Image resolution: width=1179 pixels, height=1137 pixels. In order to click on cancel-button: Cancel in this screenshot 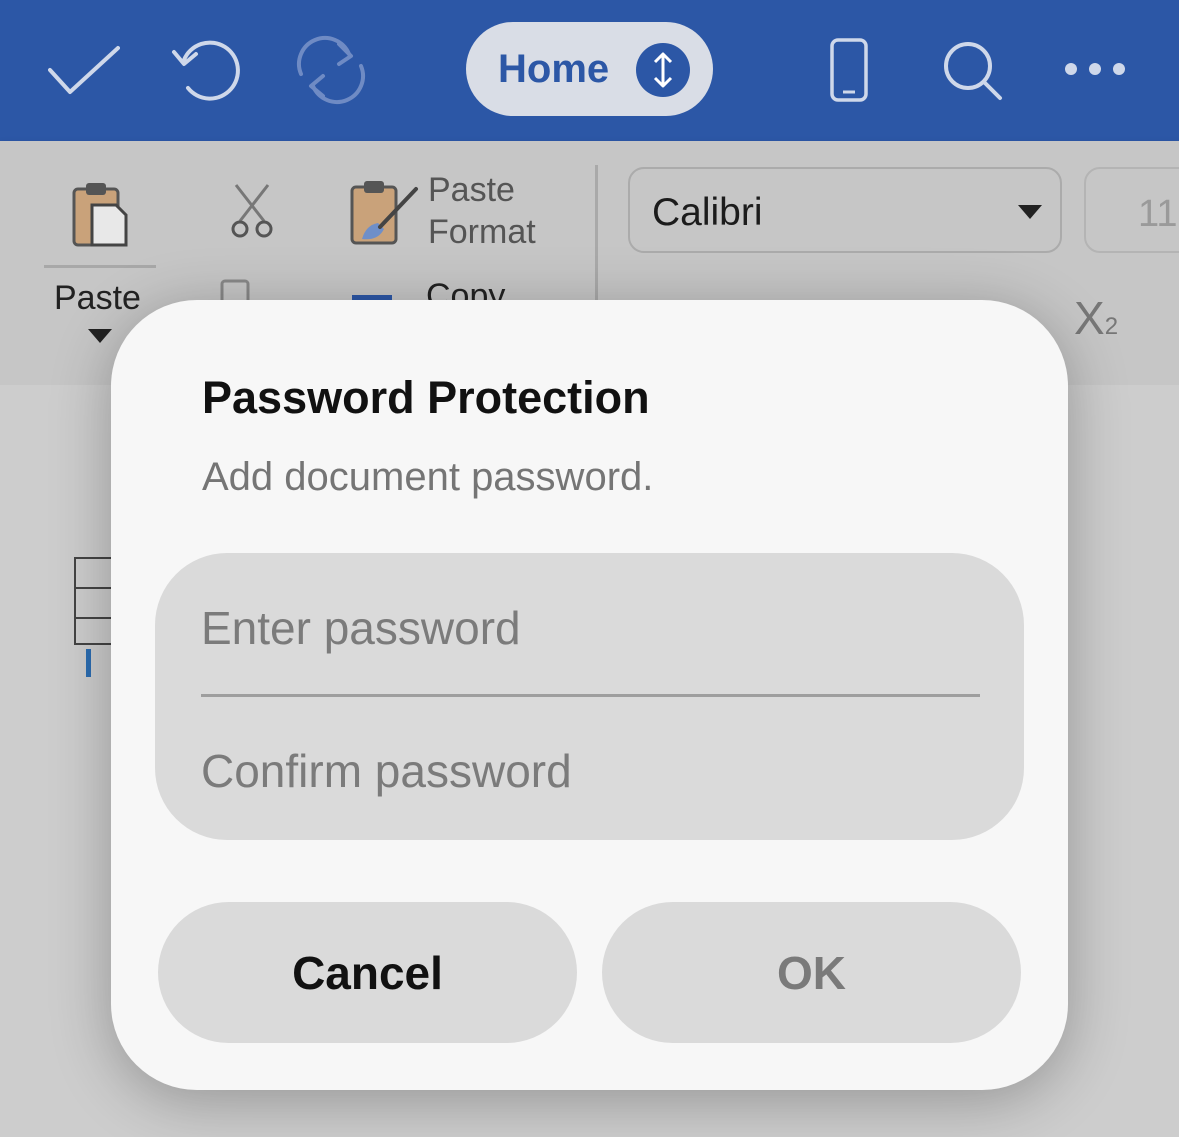, I will do `click(367, 972)`.